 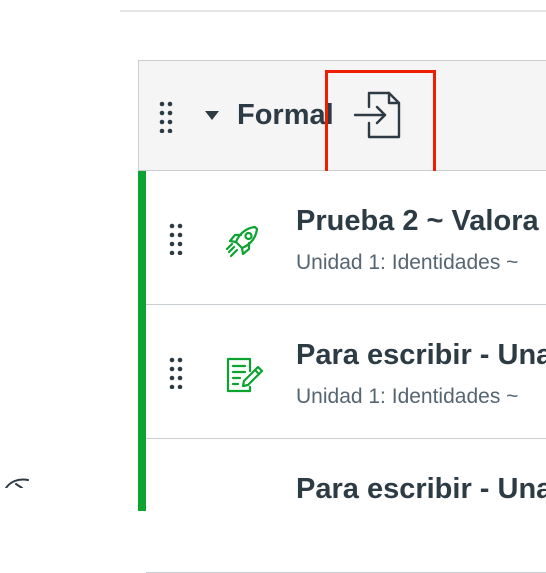 I want to click on feather-icon, so click(x=20, y=480).